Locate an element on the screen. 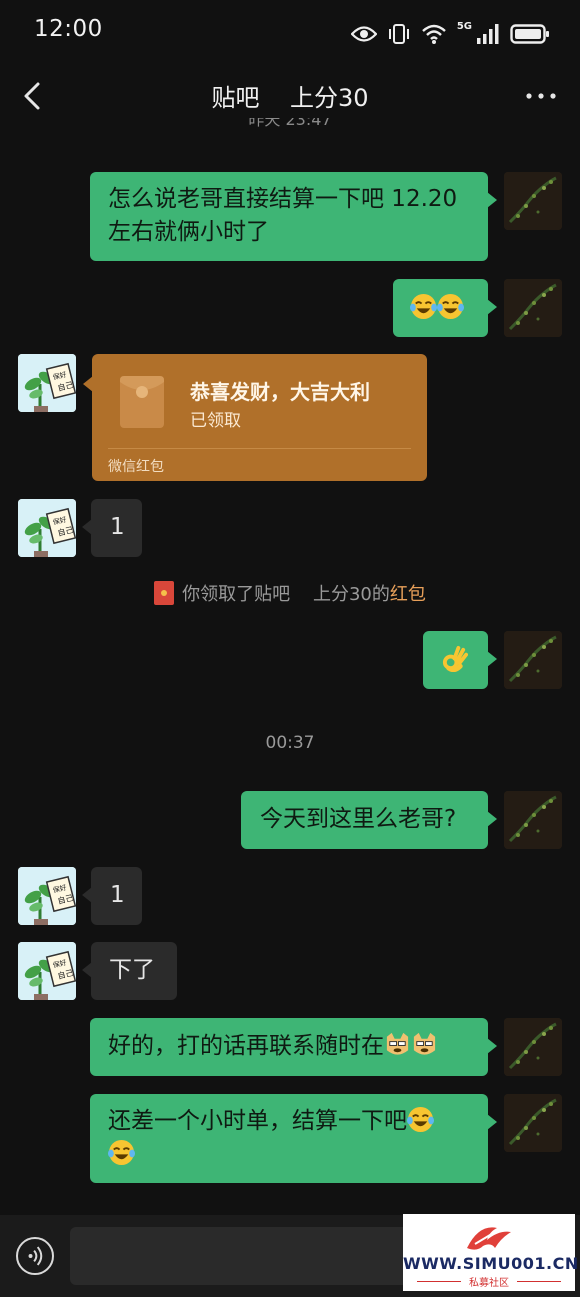 The height and width of the screenshot is (1297, 580). outgoing-message: 今天到这里么老哥? is located at coordinates (369, 820).